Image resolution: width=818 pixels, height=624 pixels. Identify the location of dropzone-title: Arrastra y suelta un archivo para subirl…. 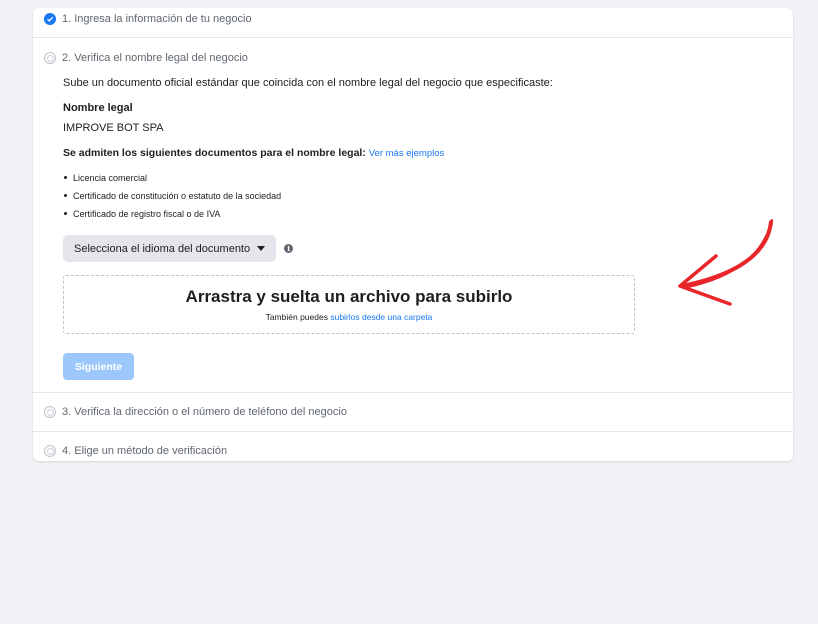
(349, 296).